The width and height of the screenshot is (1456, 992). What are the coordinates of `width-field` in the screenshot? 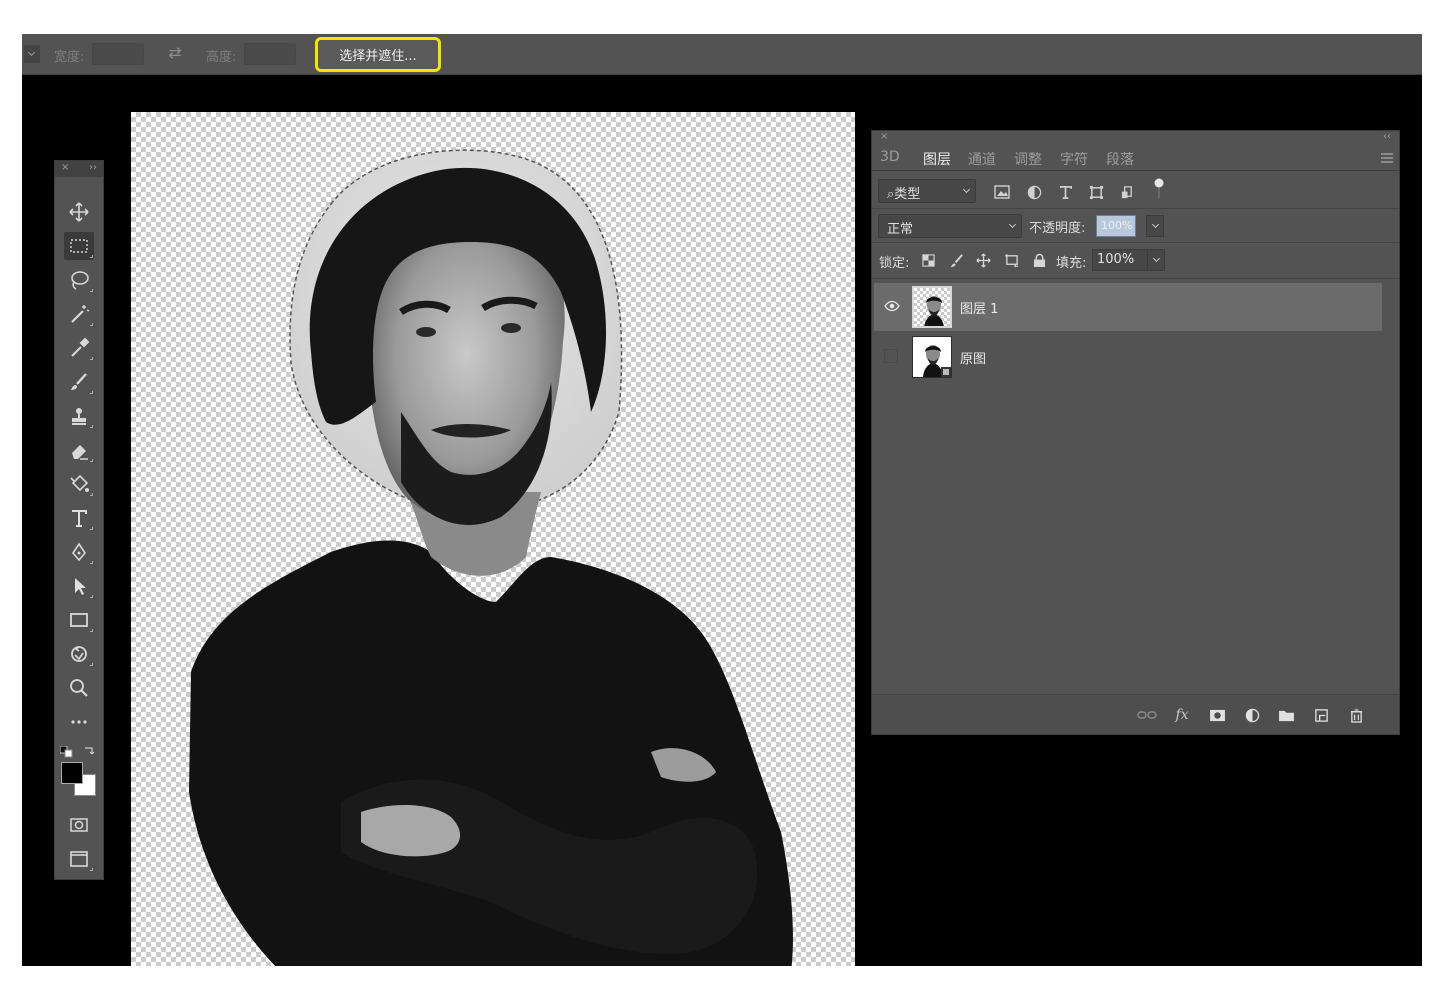 It's located at (118, 54).